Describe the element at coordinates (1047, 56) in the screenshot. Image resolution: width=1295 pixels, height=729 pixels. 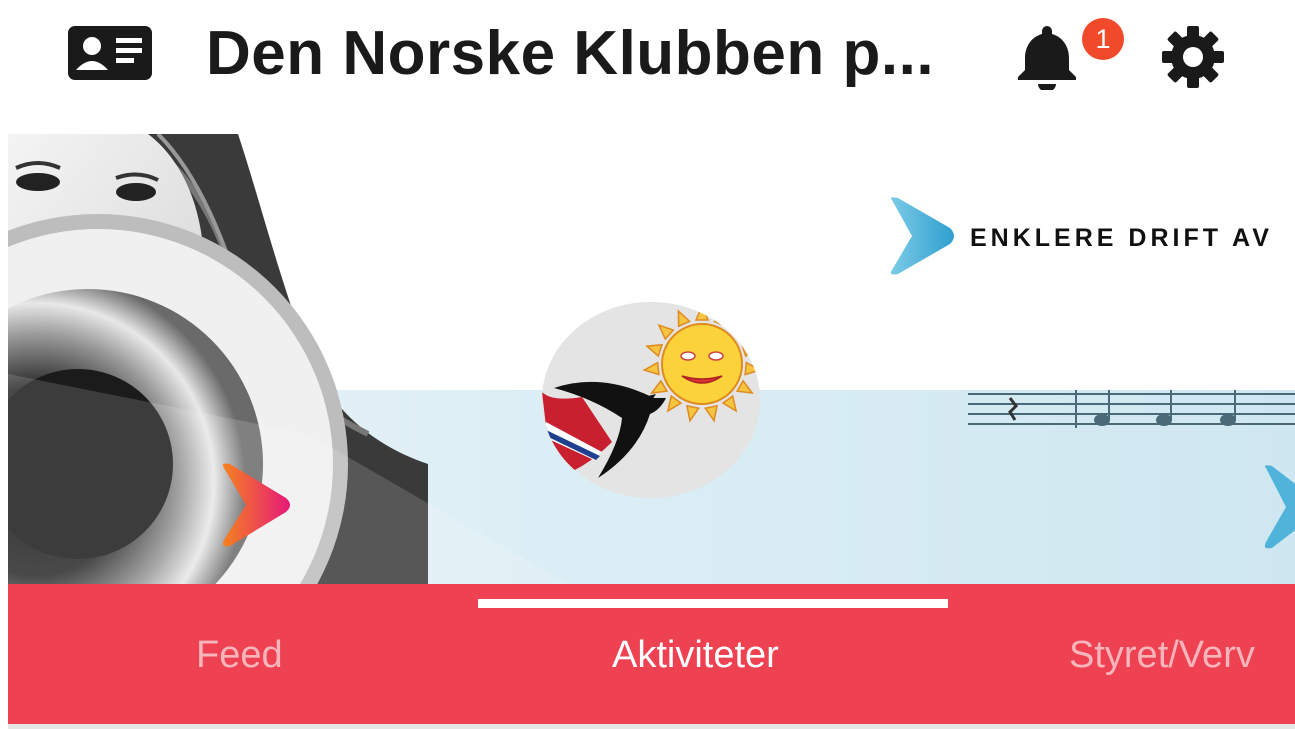
I see `bell-icon` at that location.